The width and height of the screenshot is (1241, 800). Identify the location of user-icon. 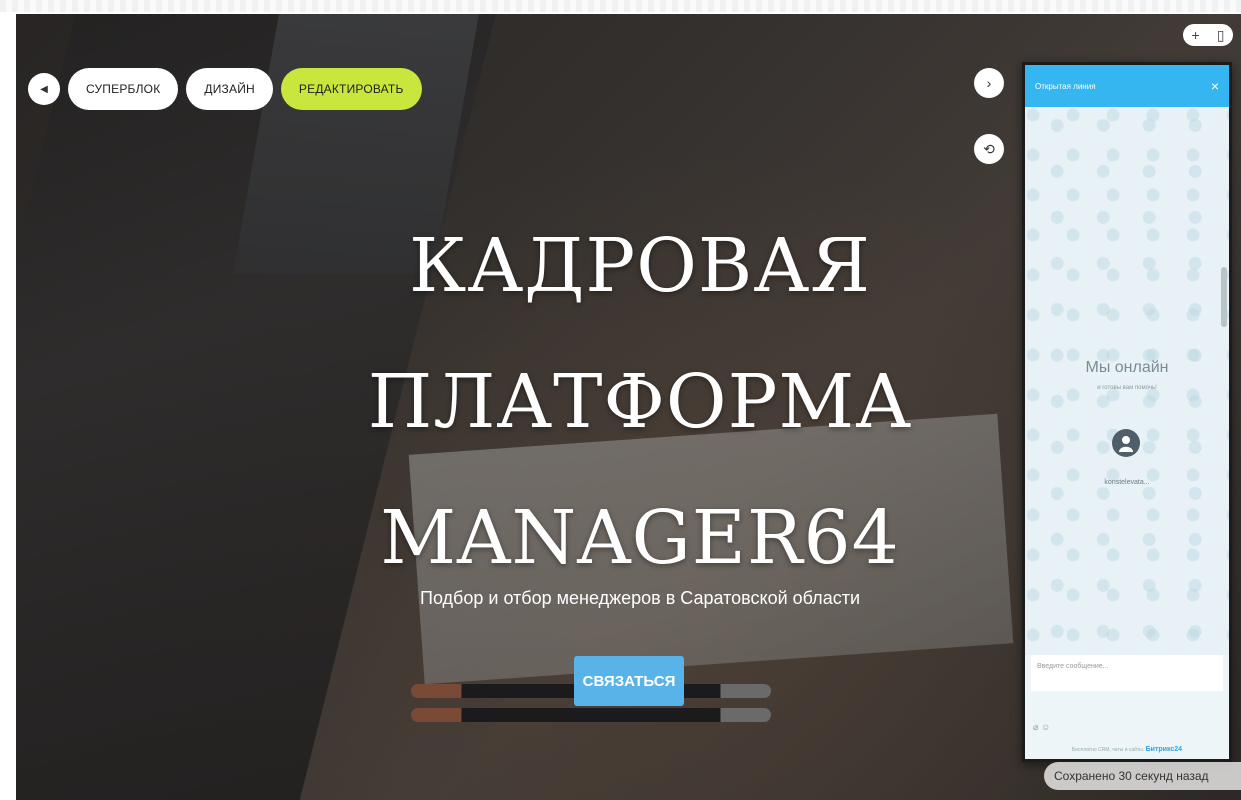
(1126, 444).